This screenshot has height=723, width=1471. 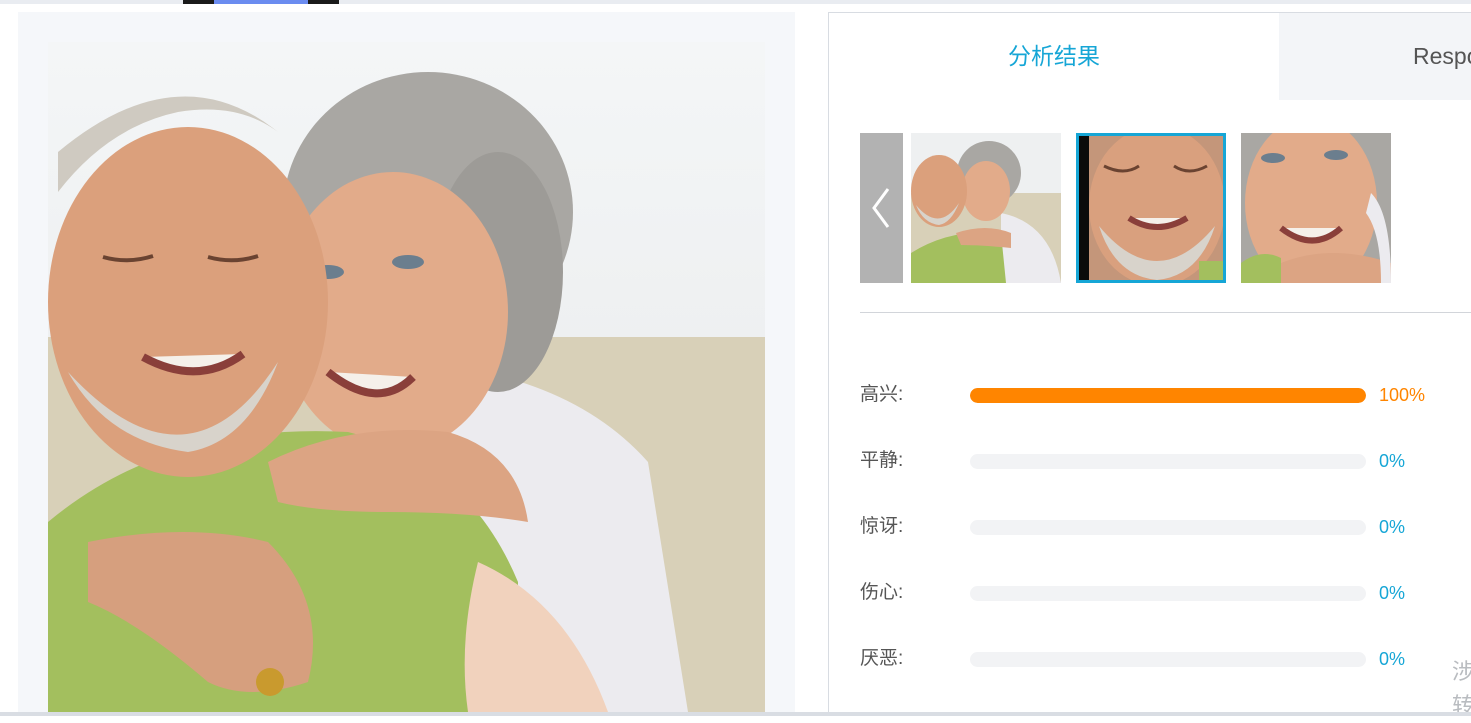 I want to click on emotion-row-surprised: 惊讶: 0%, so click(x=1165, y=527).